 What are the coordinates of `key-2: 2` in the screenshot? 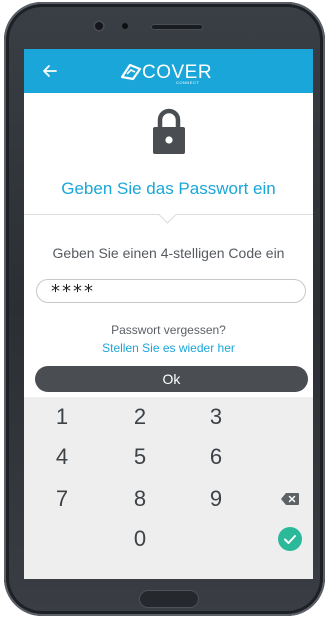 It's located at (140, 417).